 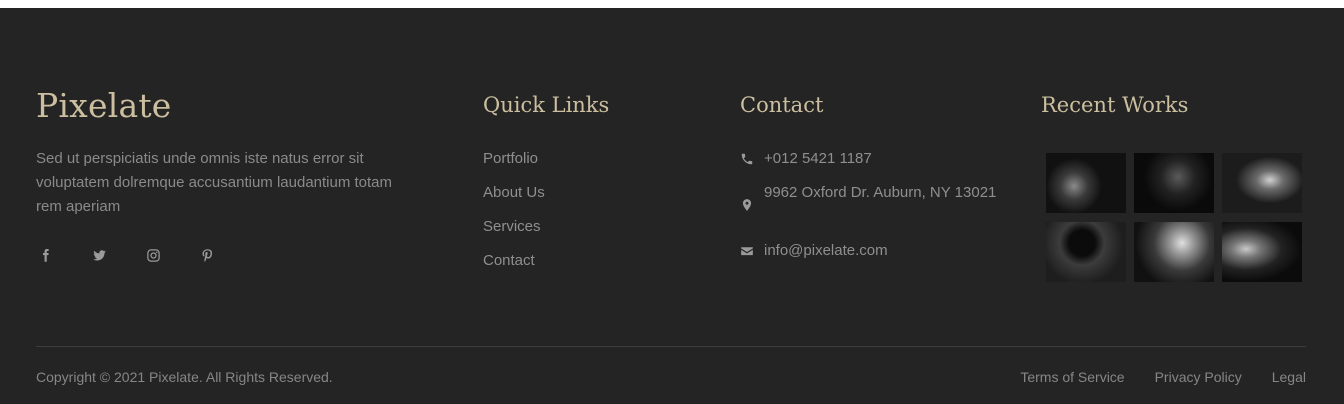 What do you see at coordinates (514, 167) in the screenshot?
I see `footer-link-portfolio: Portfolio` at bounding box center [514, 167].